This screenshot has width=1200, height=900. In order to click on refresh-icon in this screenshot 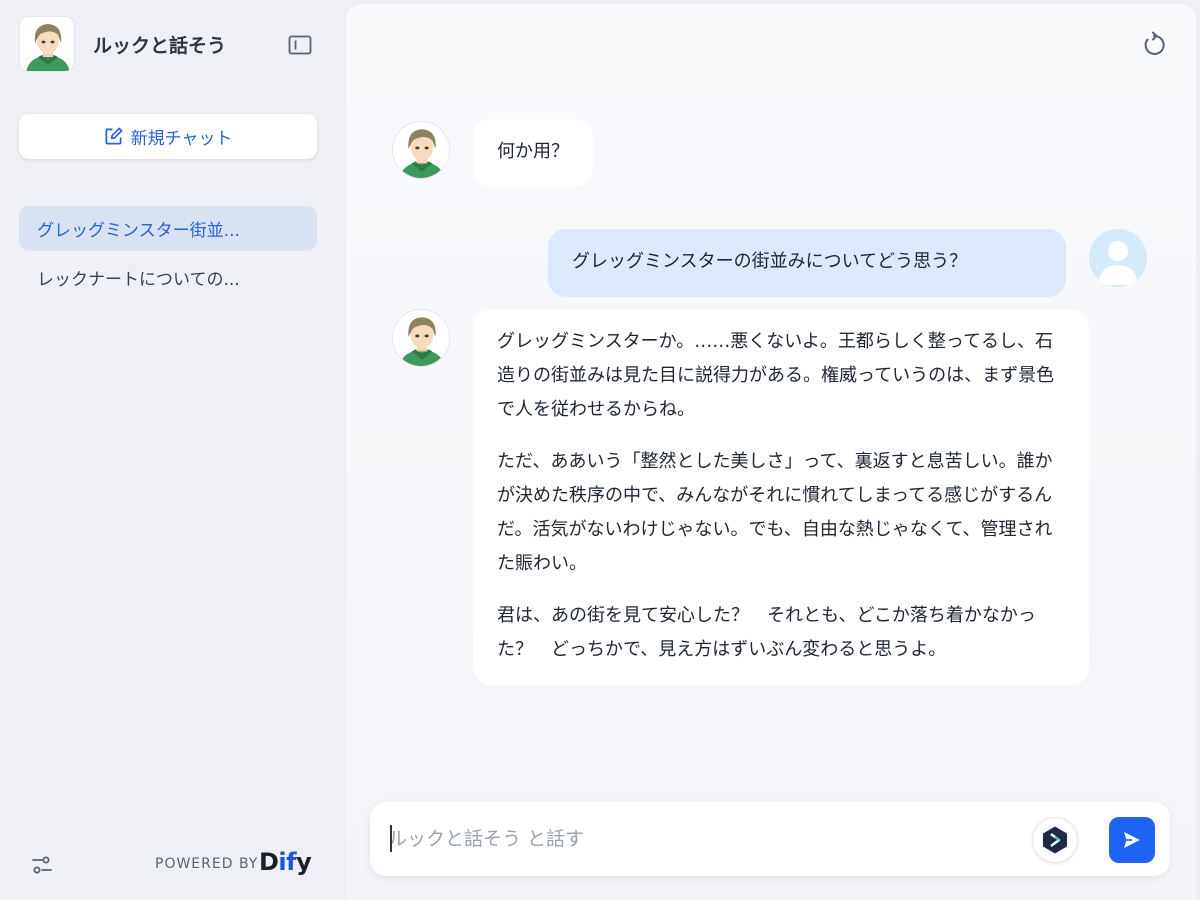, I will do `click(1154, 43)`.